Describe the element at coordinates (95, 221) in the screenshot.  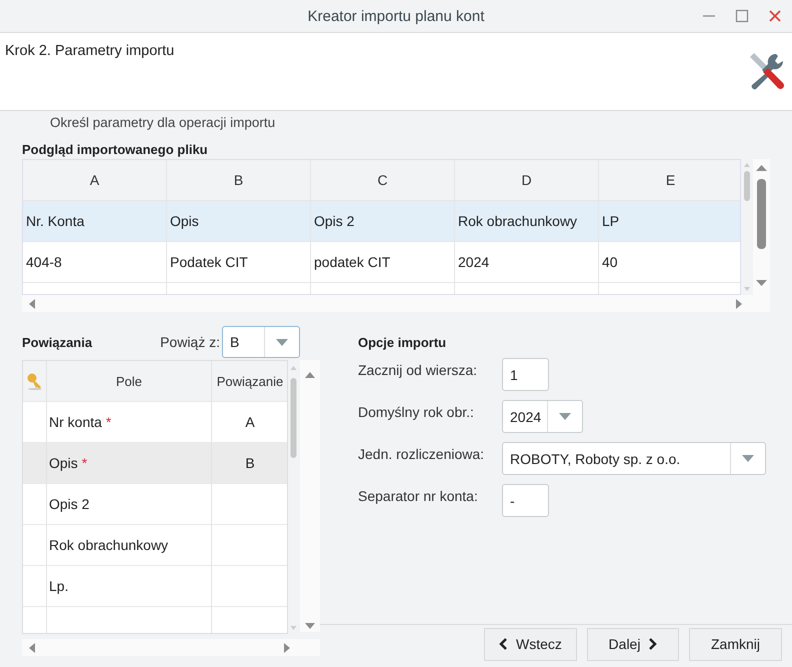
I see `table-cell: Nr. Konta` at that location.